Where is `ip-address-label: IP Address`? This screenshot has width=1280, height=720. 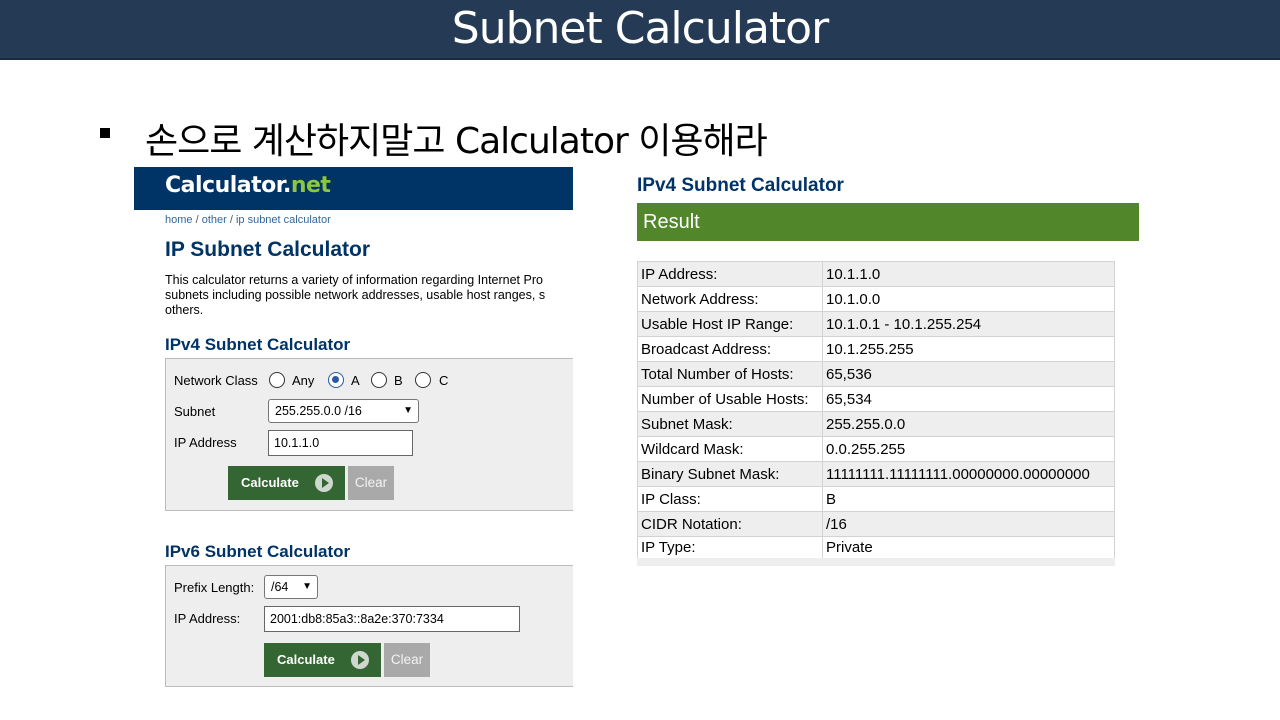 ip-address-label: IP Address is located at coordinates (205, 442).